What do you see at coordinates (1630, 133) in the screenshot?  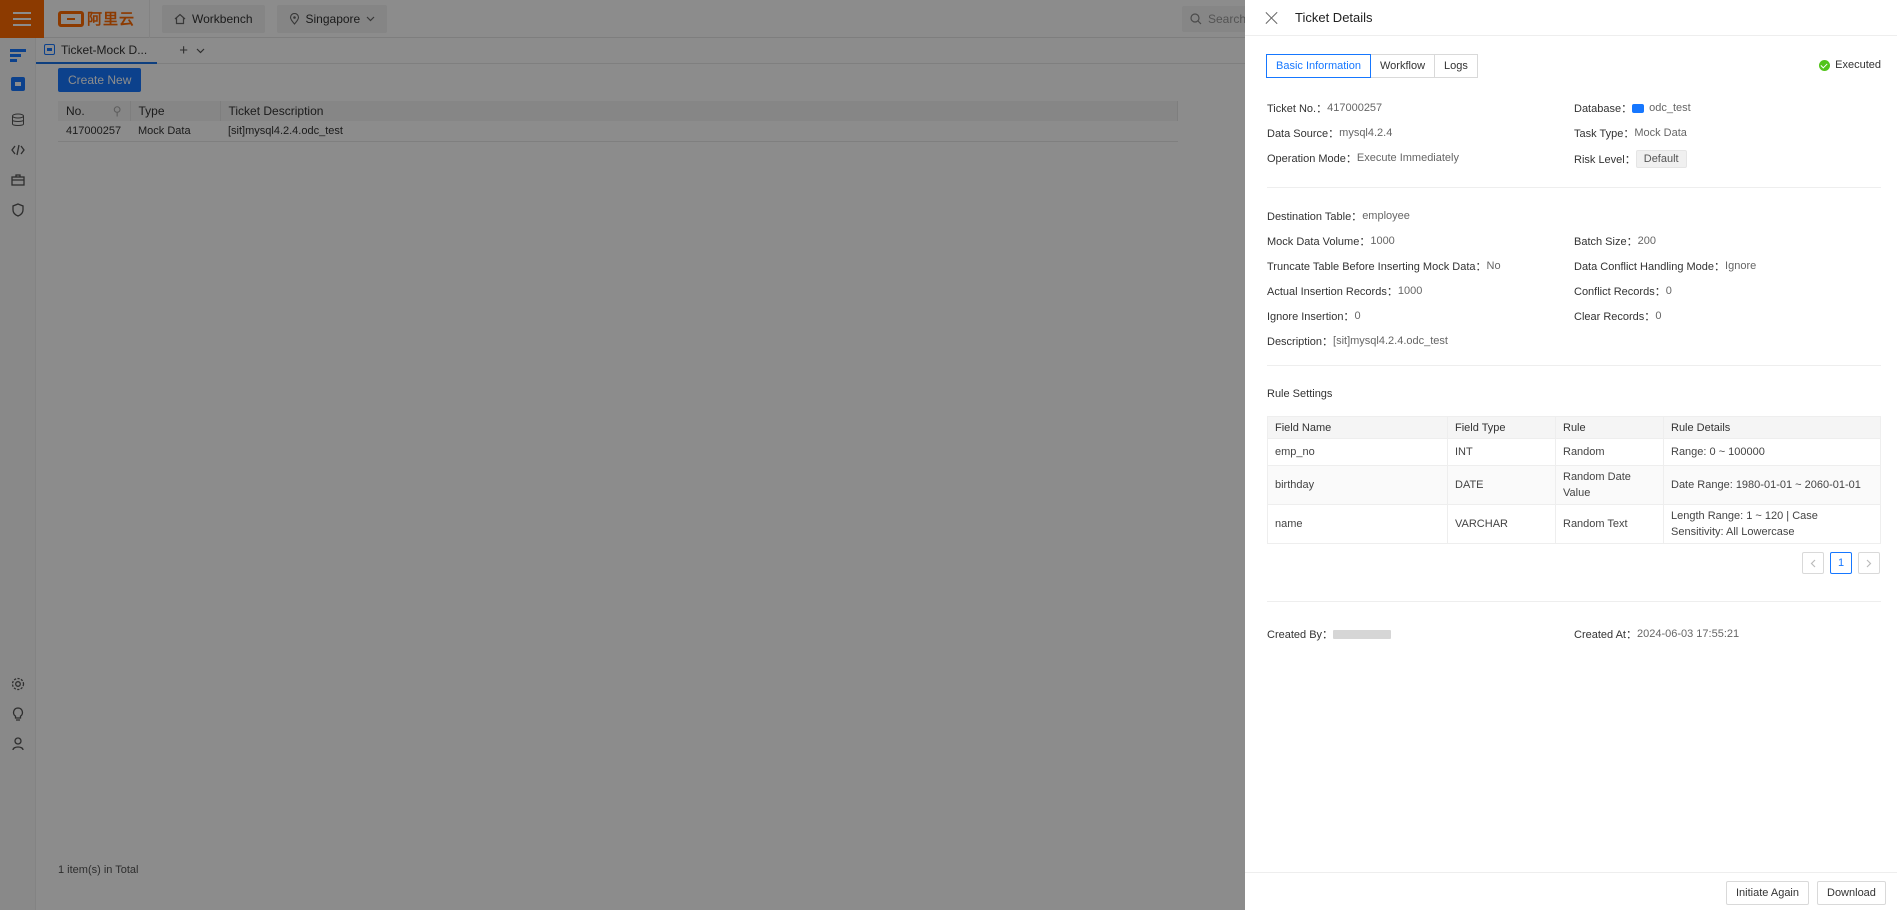 I see `field-task-type: Task Type： Mock Data` at bounding box center [1630, 133].